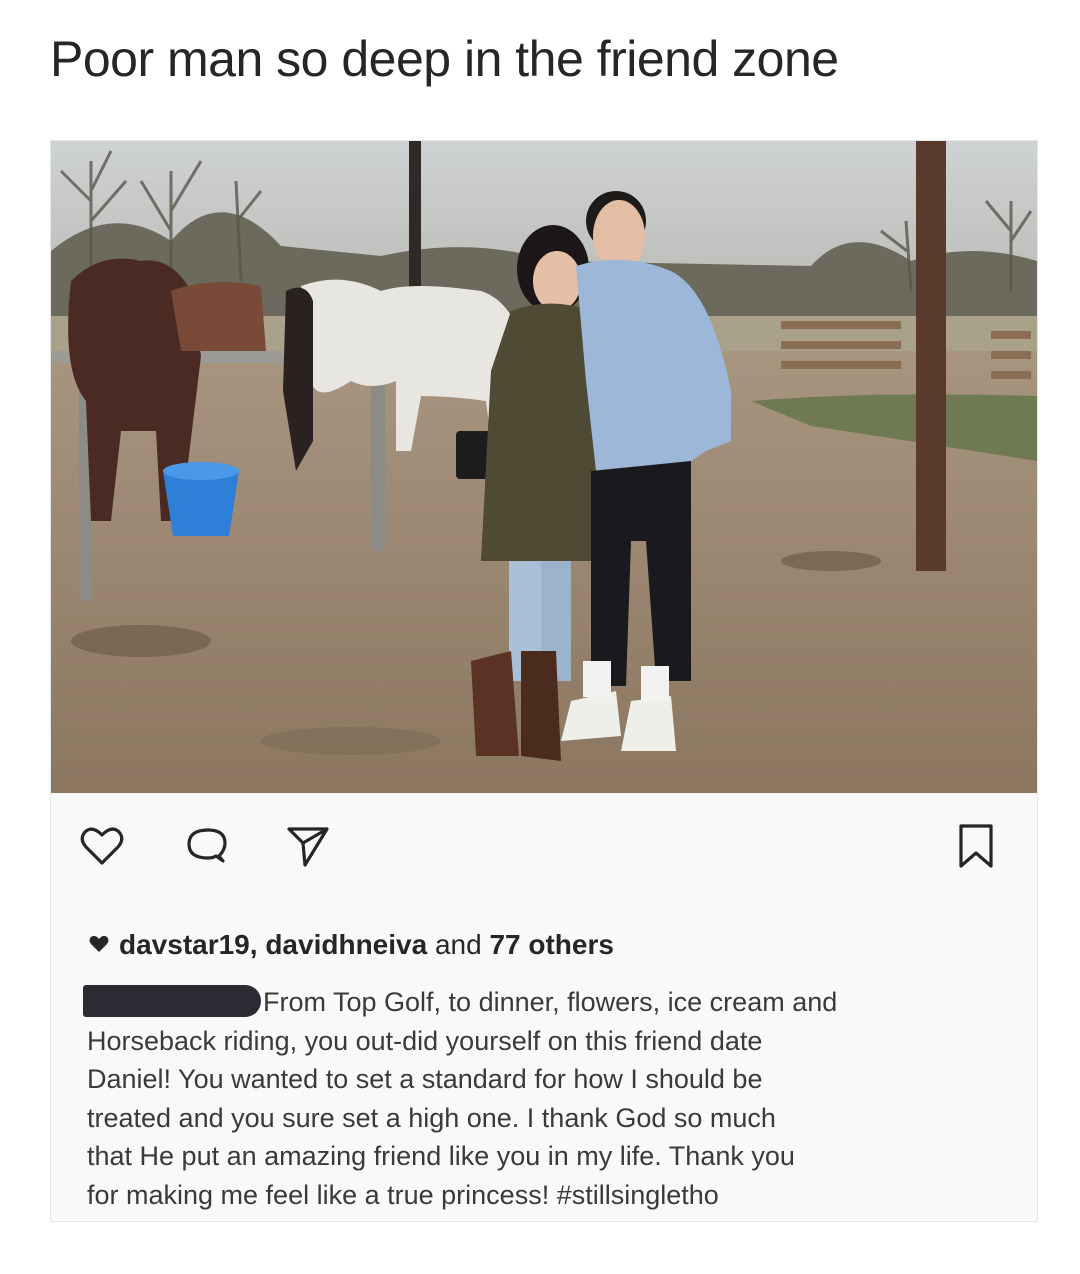  What do you see at coordinates (188, 944) in the screenshot?
I see `like-user-1: davstar19,` at bounding box center [188, 944].